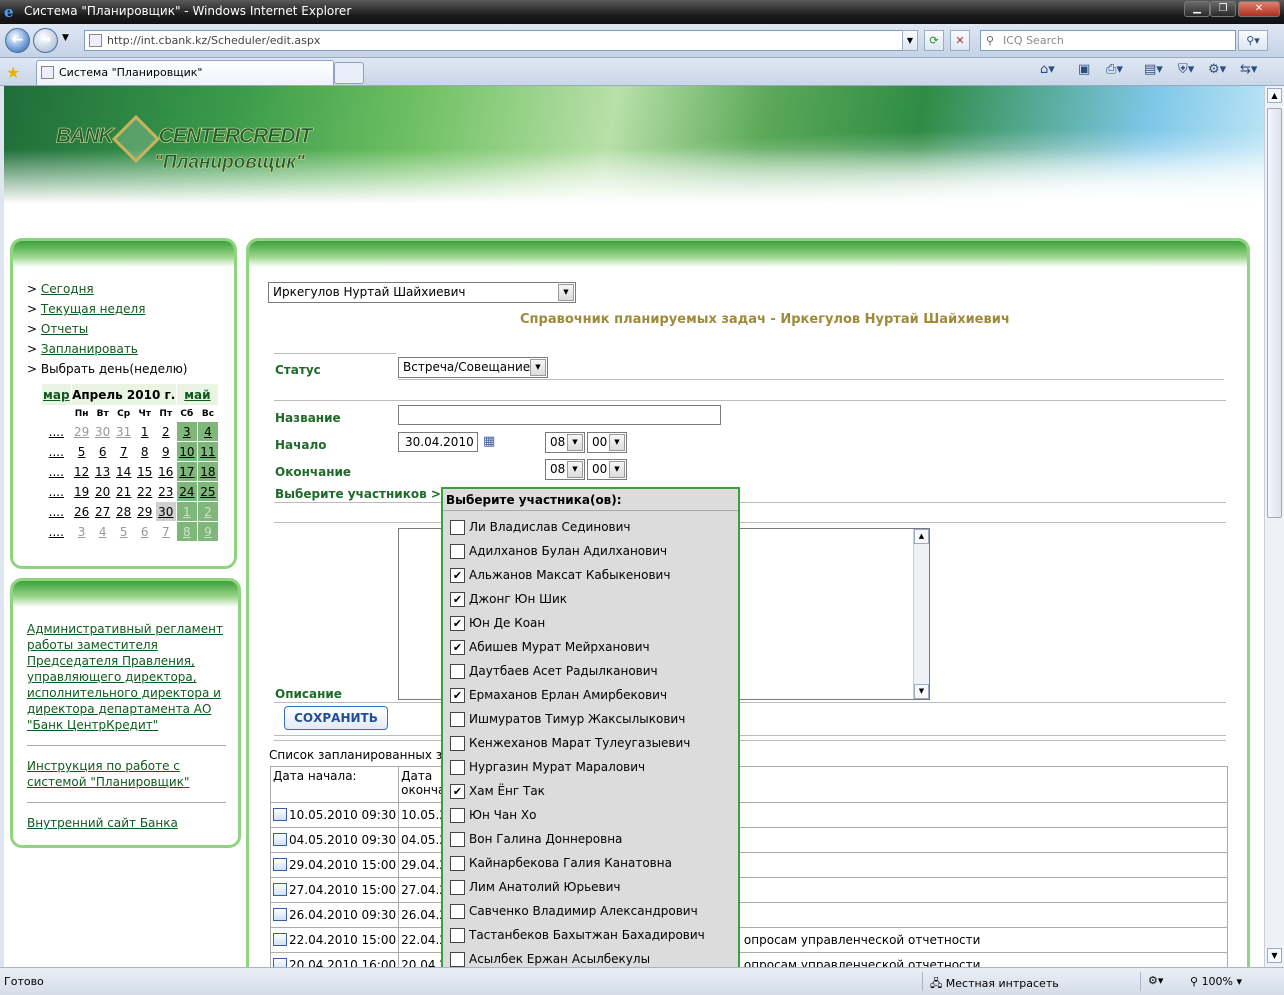 The height and width of the screenshot is (995, 1284). What do you see at coordinates (102, 511) in the screenshot?
I see `calendar-day: 27` at bounding box center [102, 511].